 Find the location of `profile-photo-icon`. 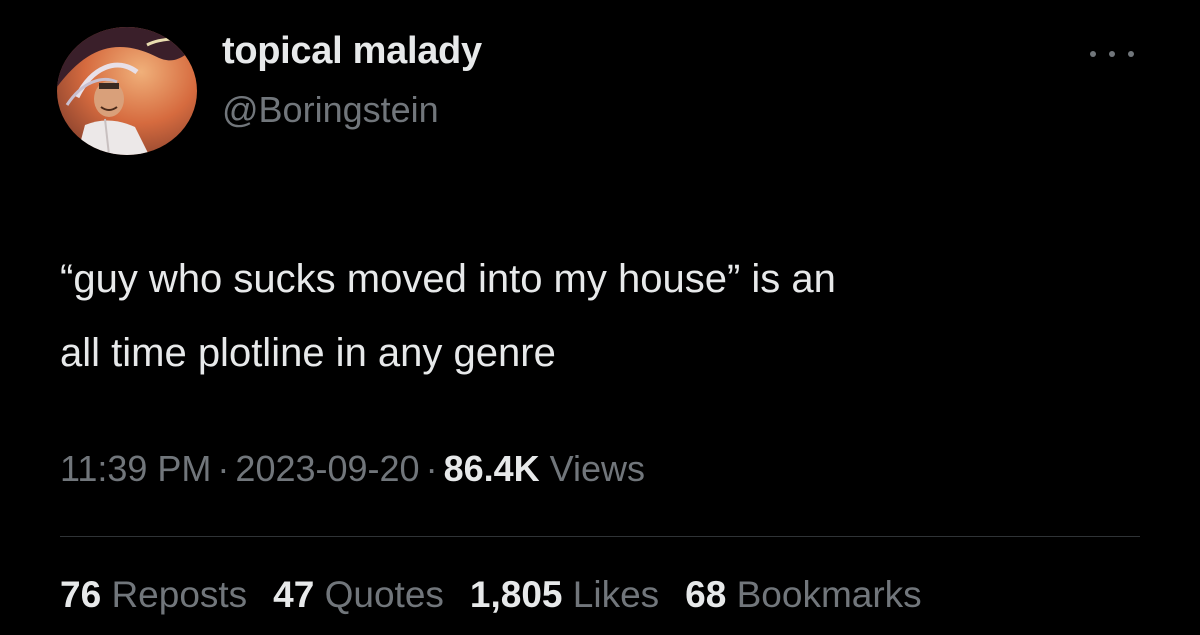

profile-photo-icon is located at coordinates (127, 91).